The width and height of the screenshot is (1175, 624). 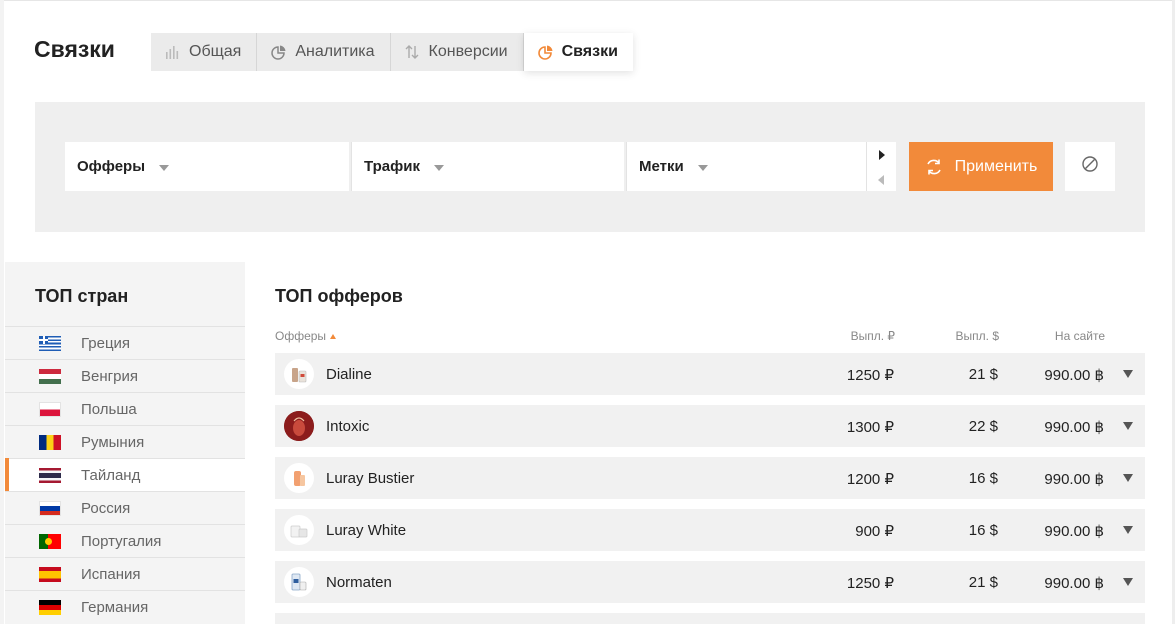 What do you see at coordinates (278, 52) in the screenshot?
I see `pie-chart-icon` at bounding box center [278, 52].